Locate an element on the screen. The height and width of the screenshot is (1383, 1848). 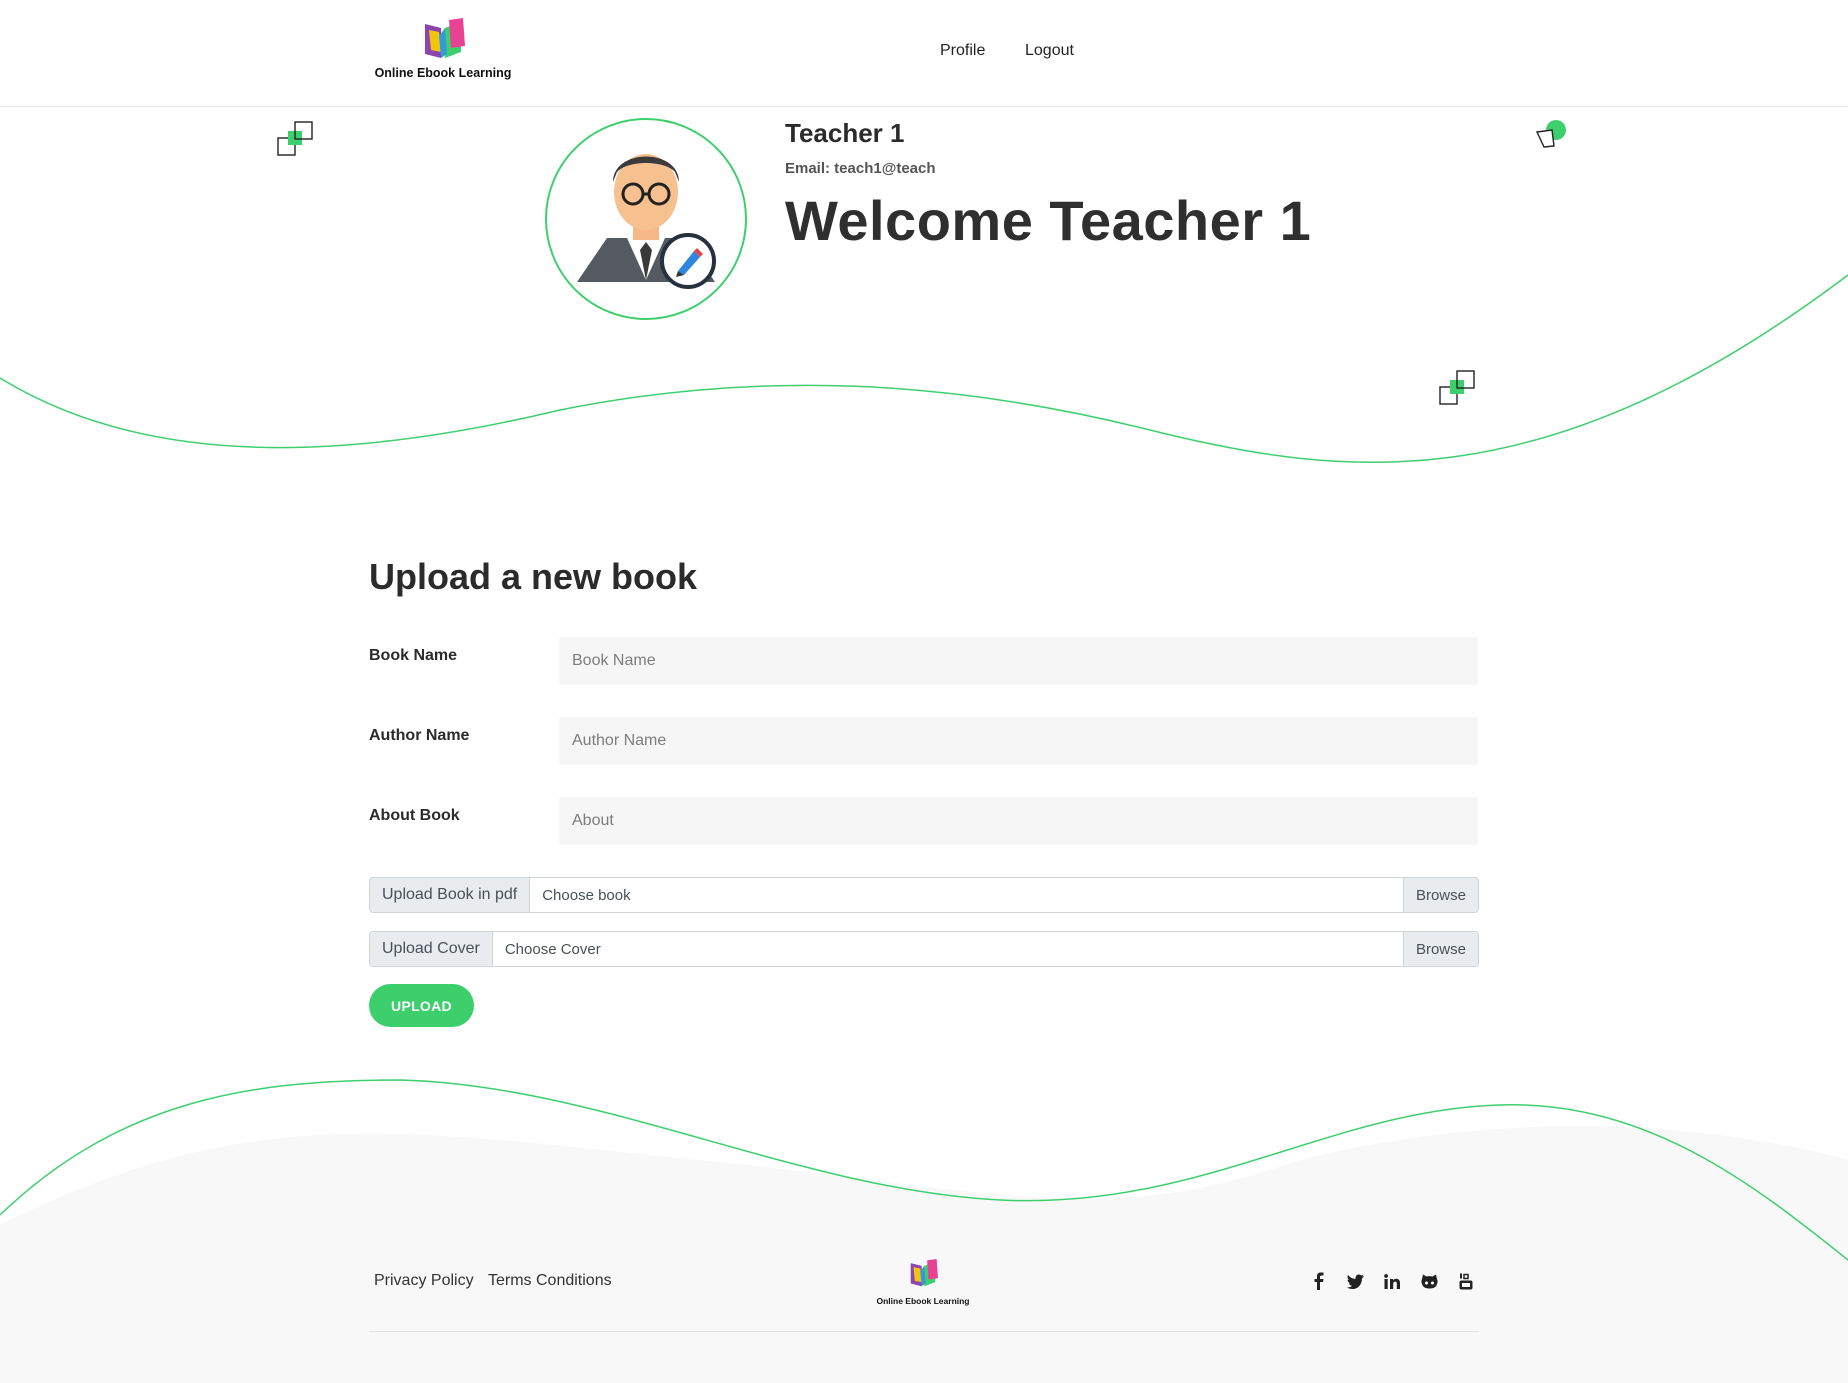
welcome-heading: Welcome Teacher 1 is located at coordinates (1048, 220).